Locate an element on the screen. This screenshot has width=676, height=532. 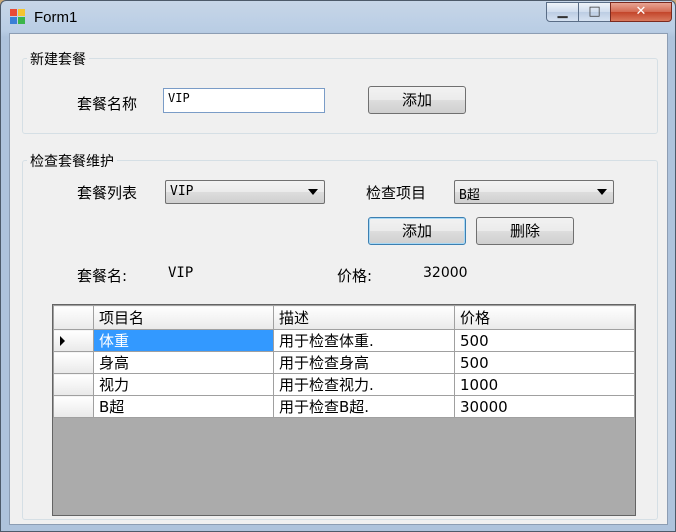
column-header-description: 描述 is located at coordinates (364, 317).